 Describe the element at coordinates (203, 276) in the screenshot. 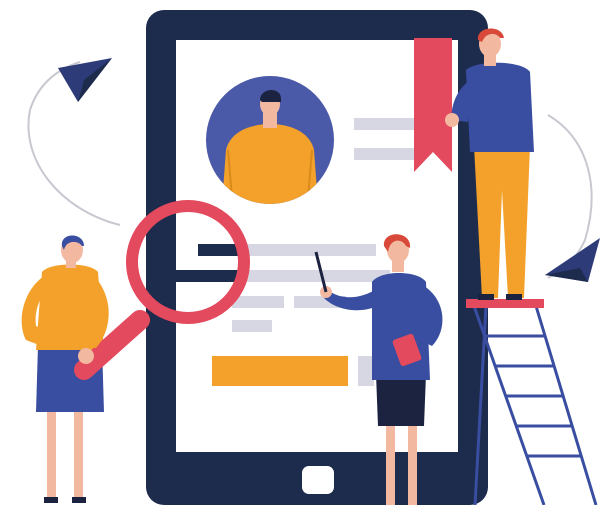

I see `content-line-highlight` at that location.